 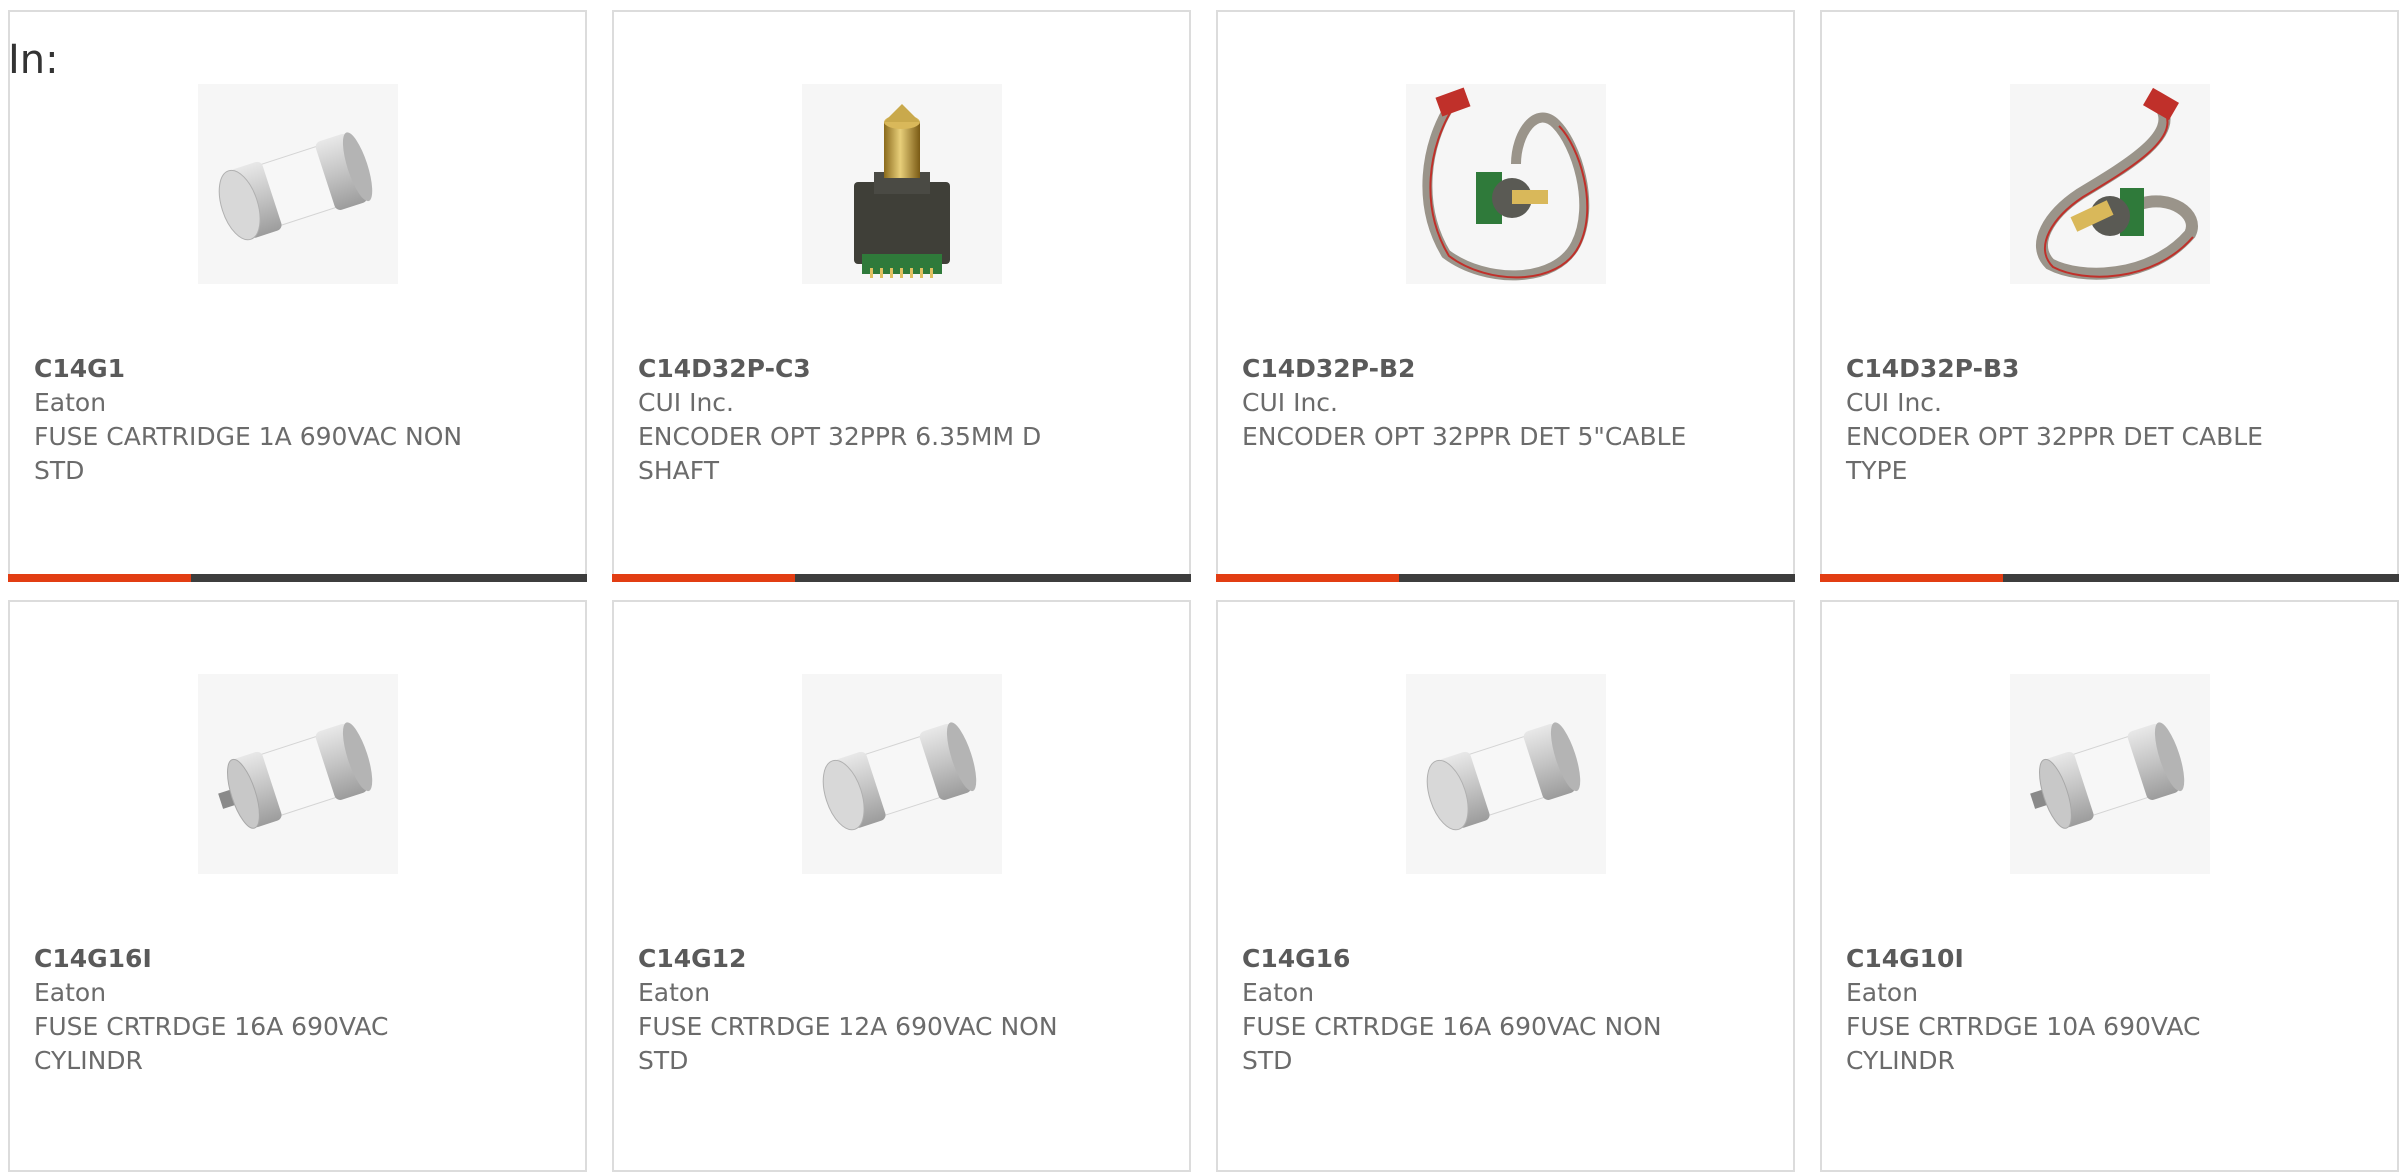 I want to click on product-description: ENCODER OPT 32PPR DET 5"CABLE, so click(x=1464, y=436).